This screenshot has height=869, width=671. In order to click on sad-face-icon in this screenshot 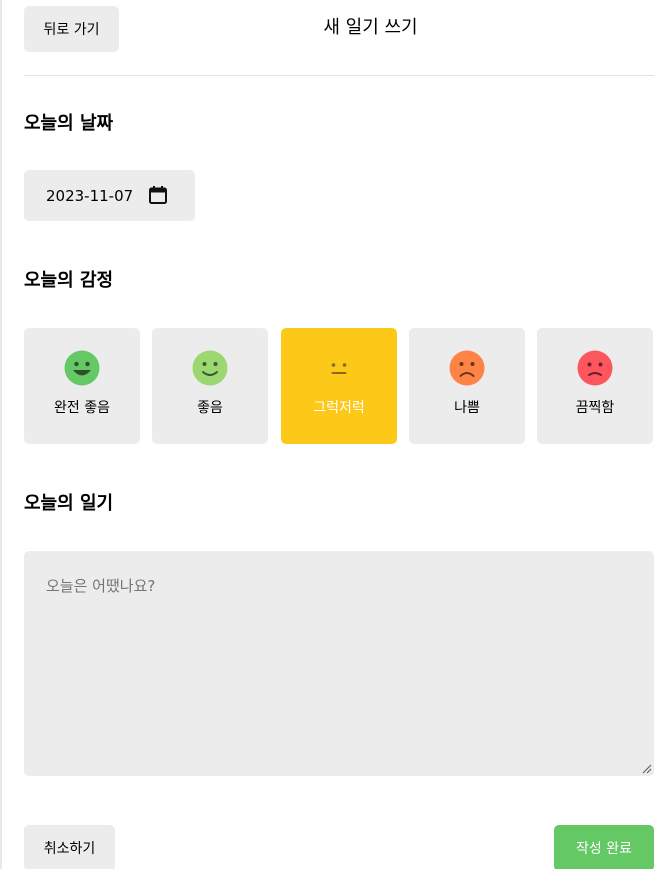, I will do `click(467, 368)`.